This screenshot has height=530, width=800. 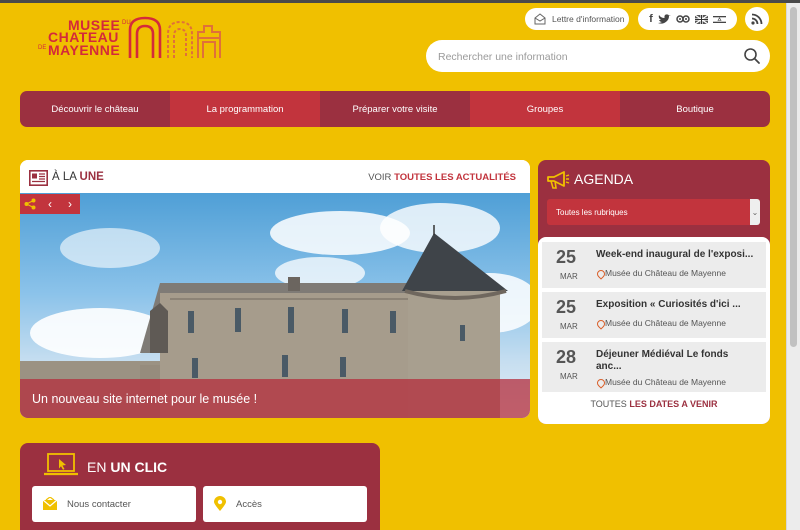 What do you see at coordinates (701, 19) in the screenshot?
I see `uk-flag-icon` at bounding box center [701, 19].